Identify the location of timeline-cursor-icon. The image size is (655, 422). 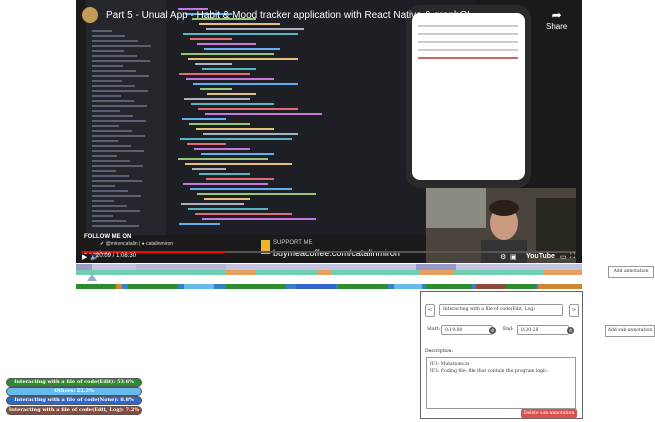
(92, 277).